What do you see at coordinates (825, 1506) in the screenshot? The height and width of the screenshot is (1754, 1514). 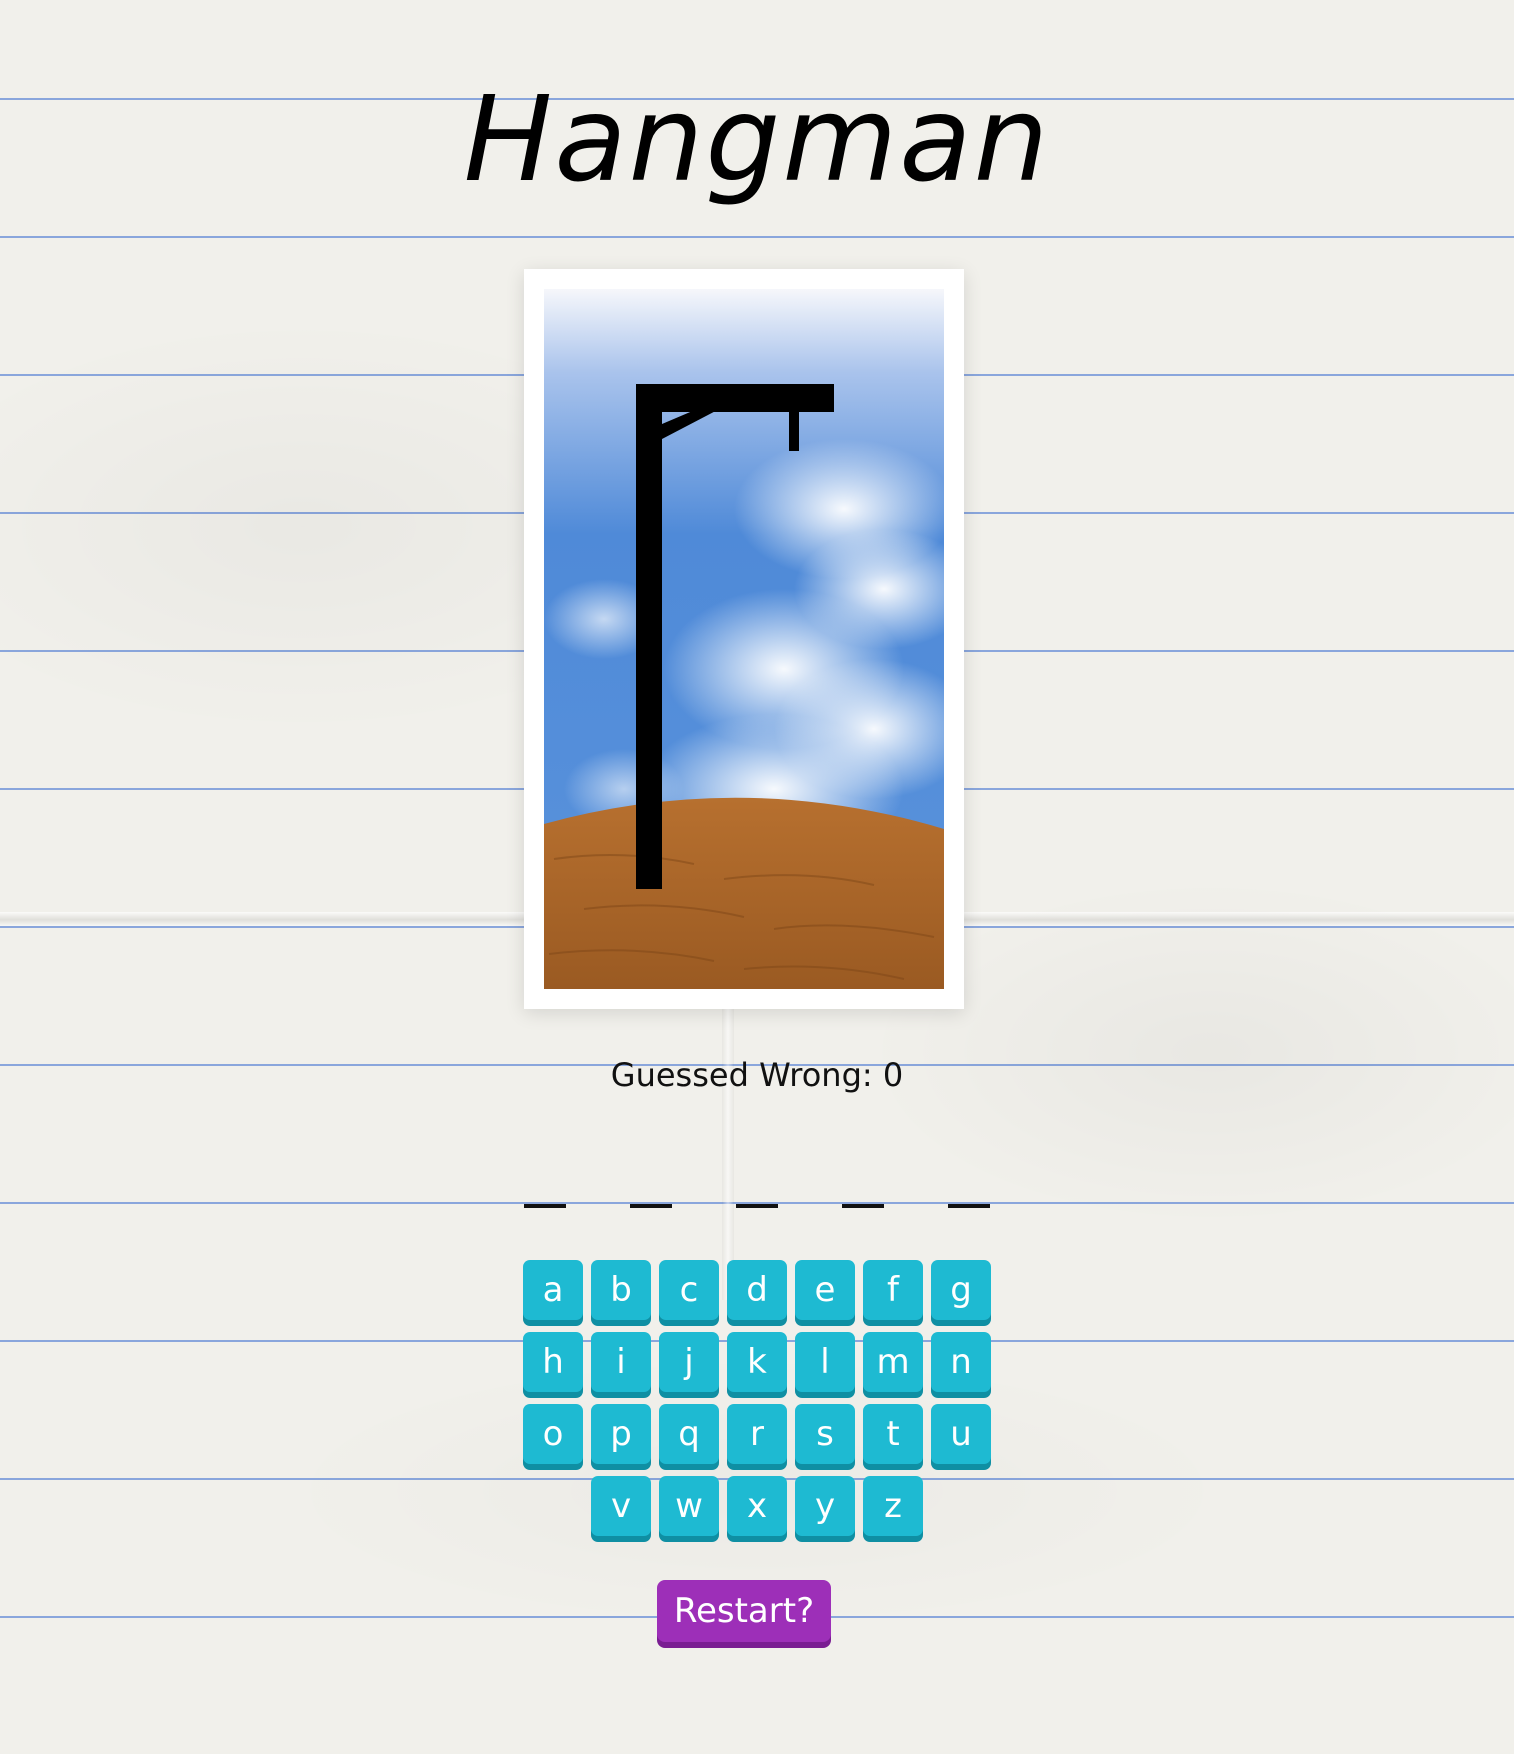 I see `letter-key-y: y` at bounding box center [825, 1506].